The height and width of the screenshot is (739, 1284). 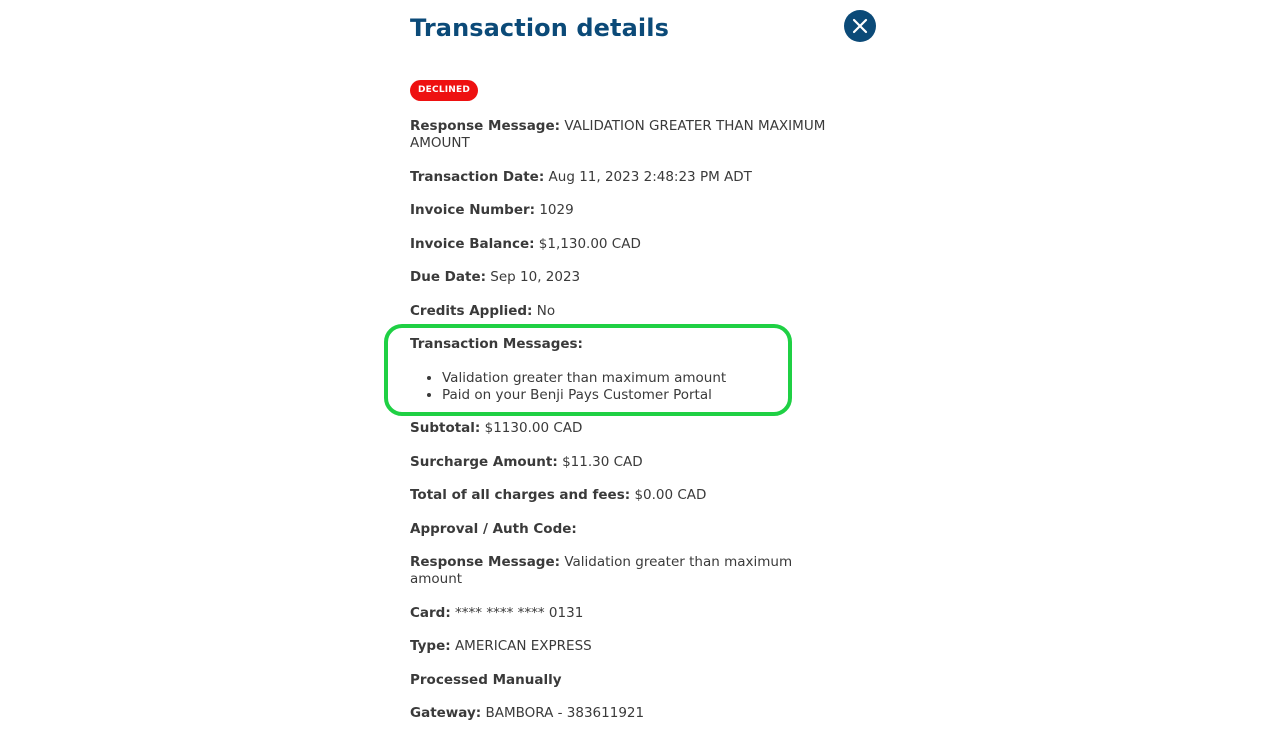 What do you see at coordinates (446, 713) in the screenshot?
I see `field-label: Gateway:` at bounding box center [446, 713].